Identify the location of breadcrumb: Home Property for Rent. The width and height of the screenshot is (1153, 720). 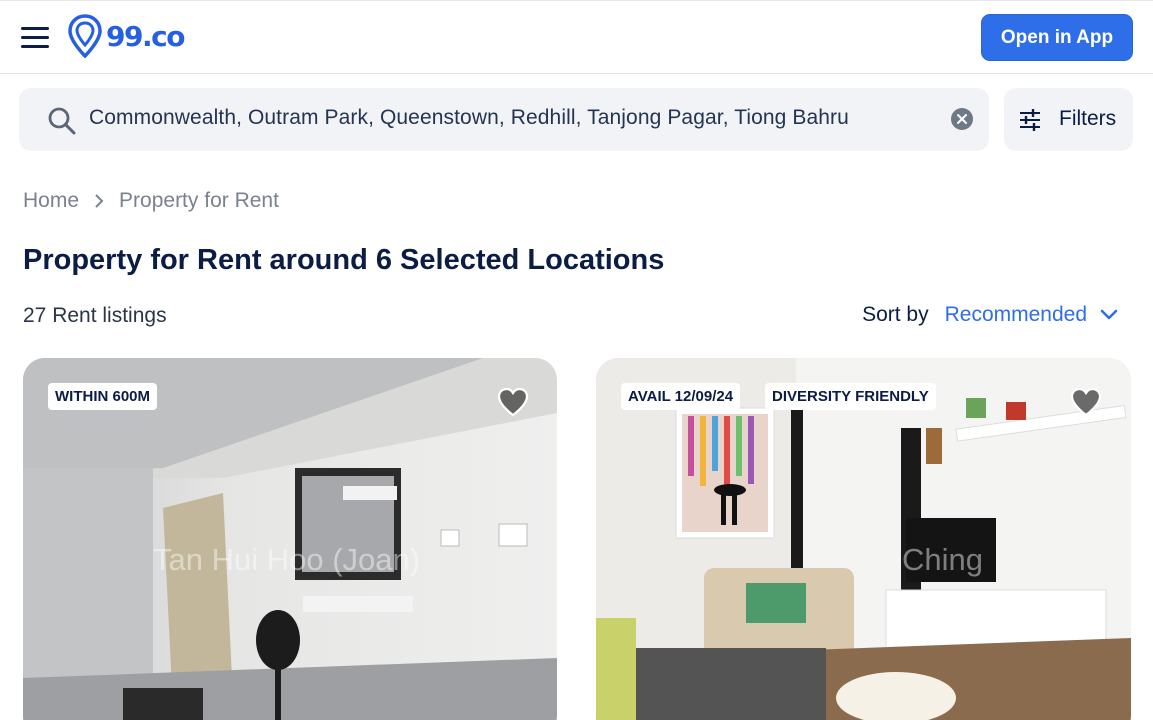
(151, 201).